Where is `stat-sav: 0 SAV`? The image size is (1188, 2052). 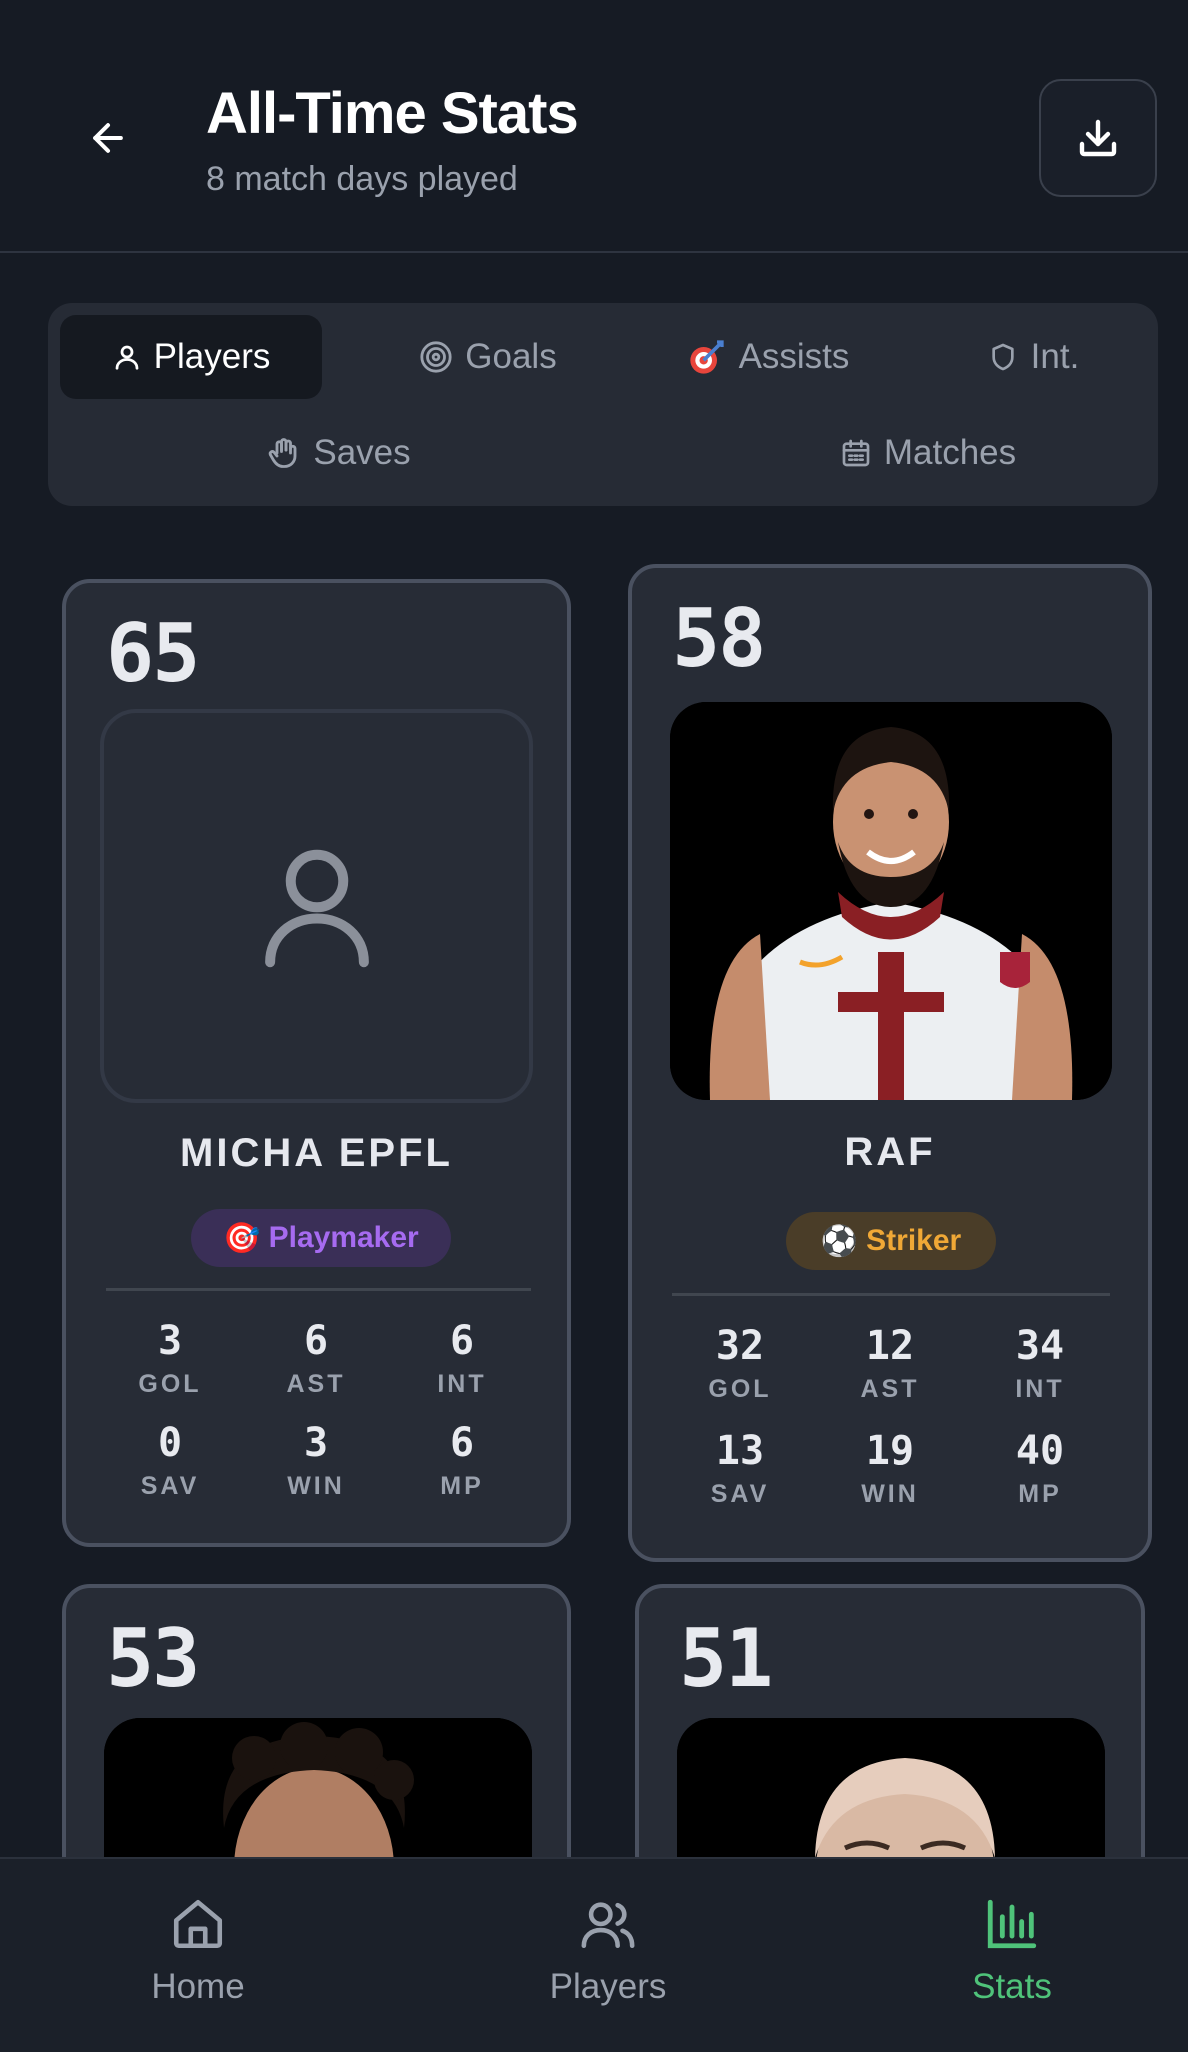
stat-sav: 0 SAV is located at coordinates (170, 1460).